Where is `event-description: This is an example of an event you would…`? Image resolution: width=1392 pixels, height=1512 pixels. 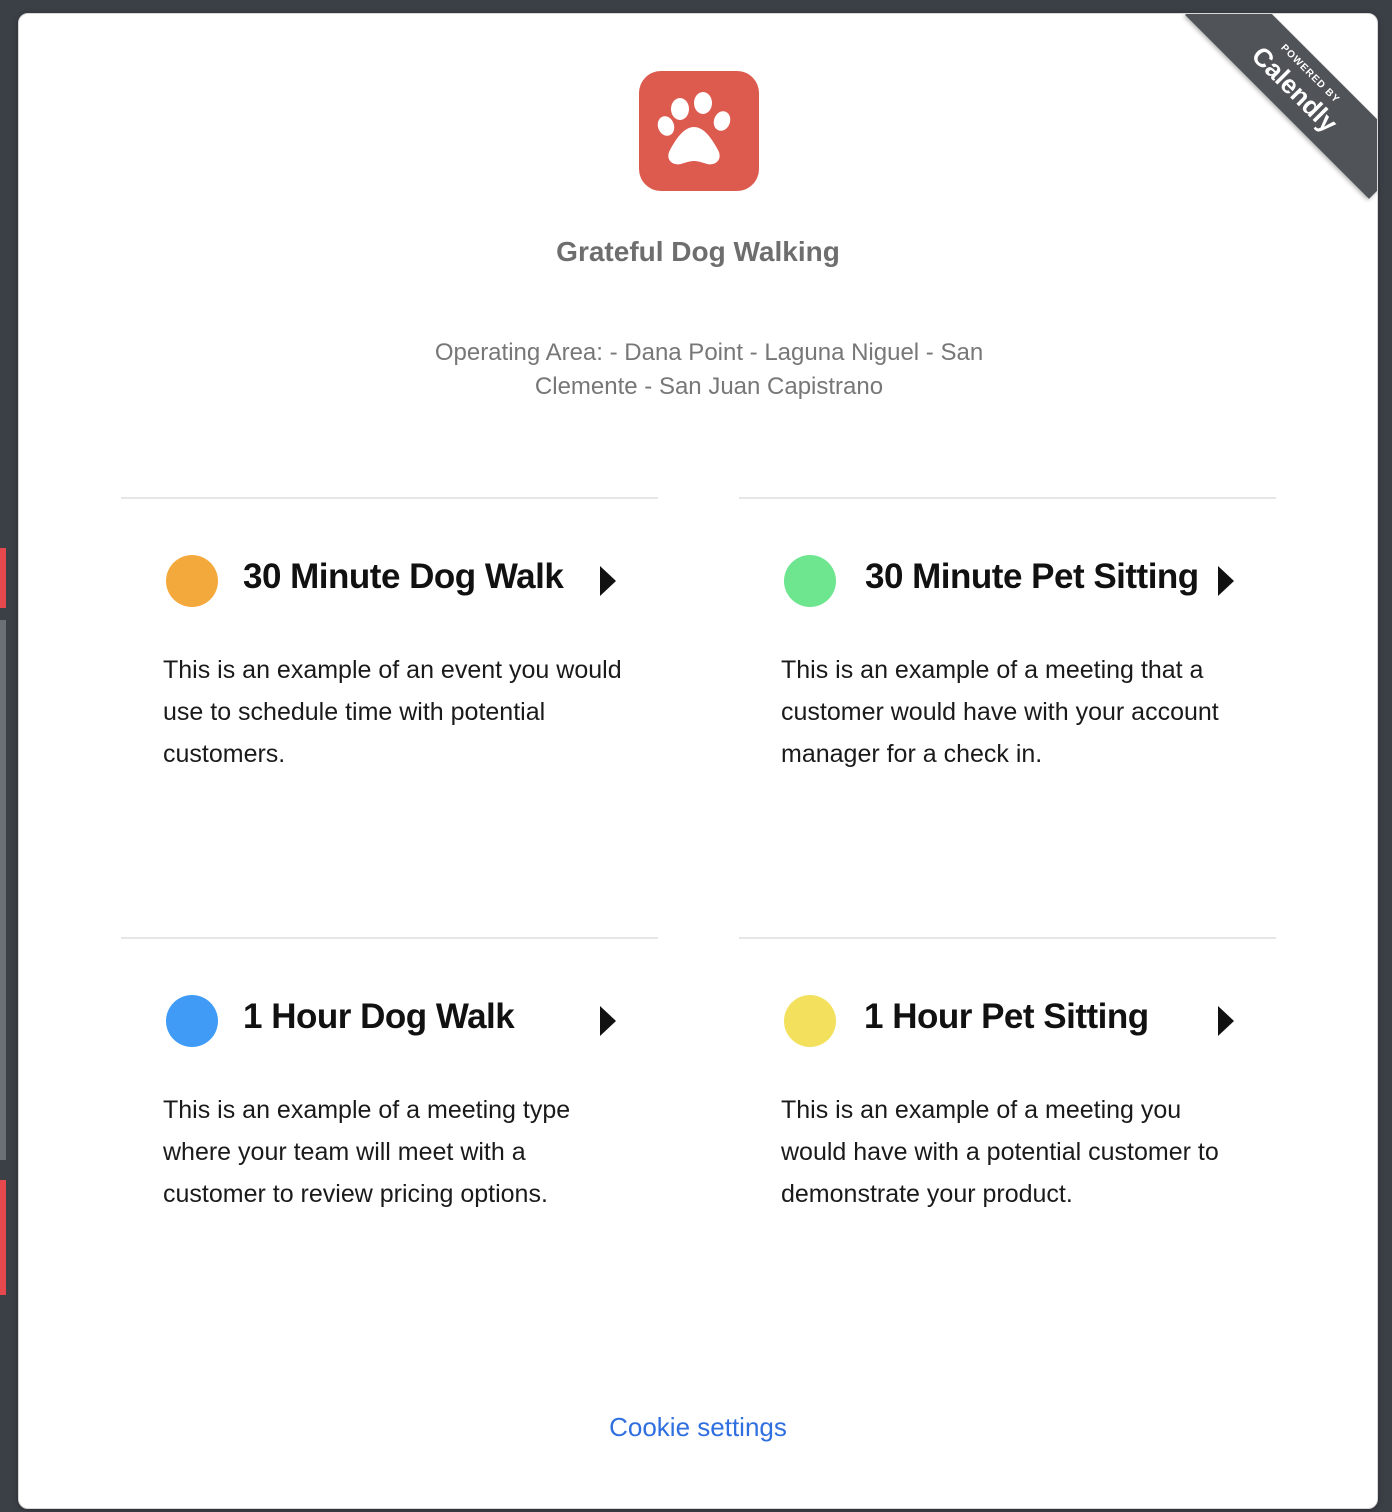
event-description: This is an example of an event you would… is located at coordinates (392, 712).